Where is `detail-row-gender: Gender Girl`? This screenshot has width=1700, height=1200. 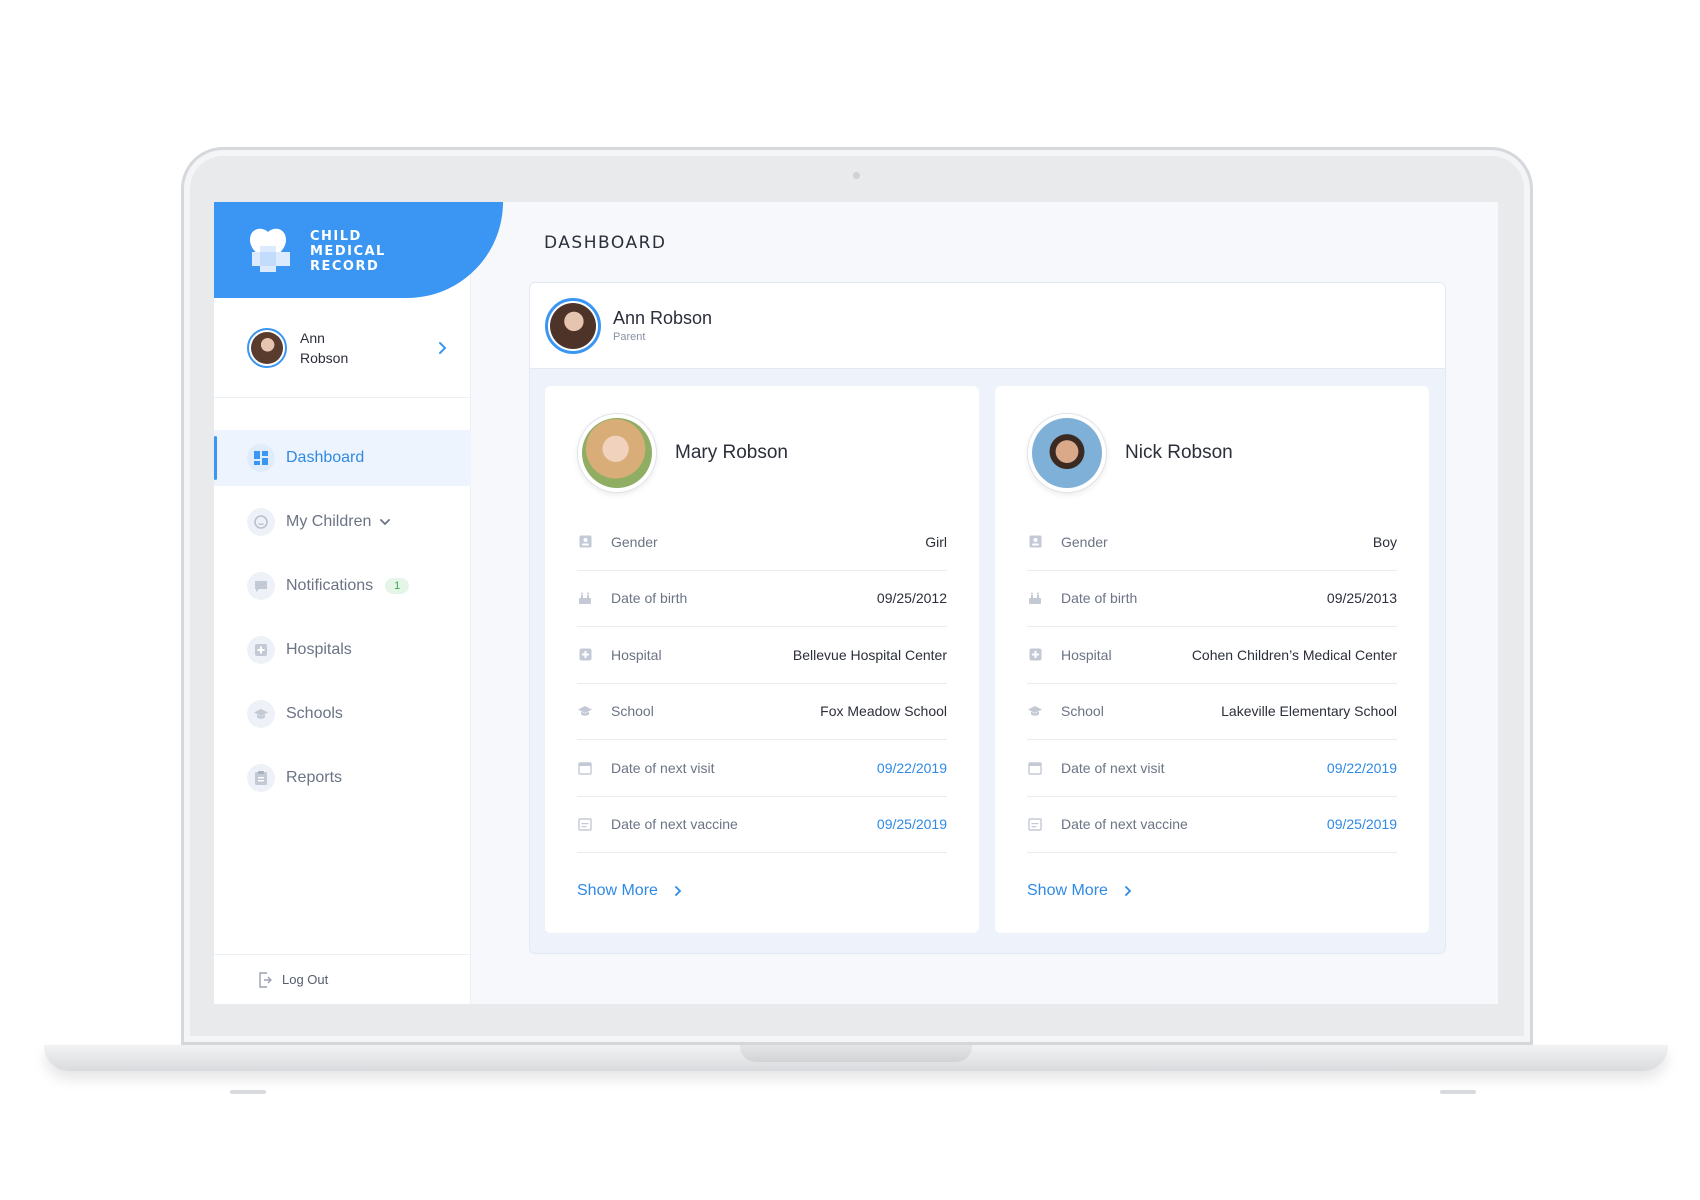
detail-row-gender: Gender Girl is located at coordinates (762, 542).